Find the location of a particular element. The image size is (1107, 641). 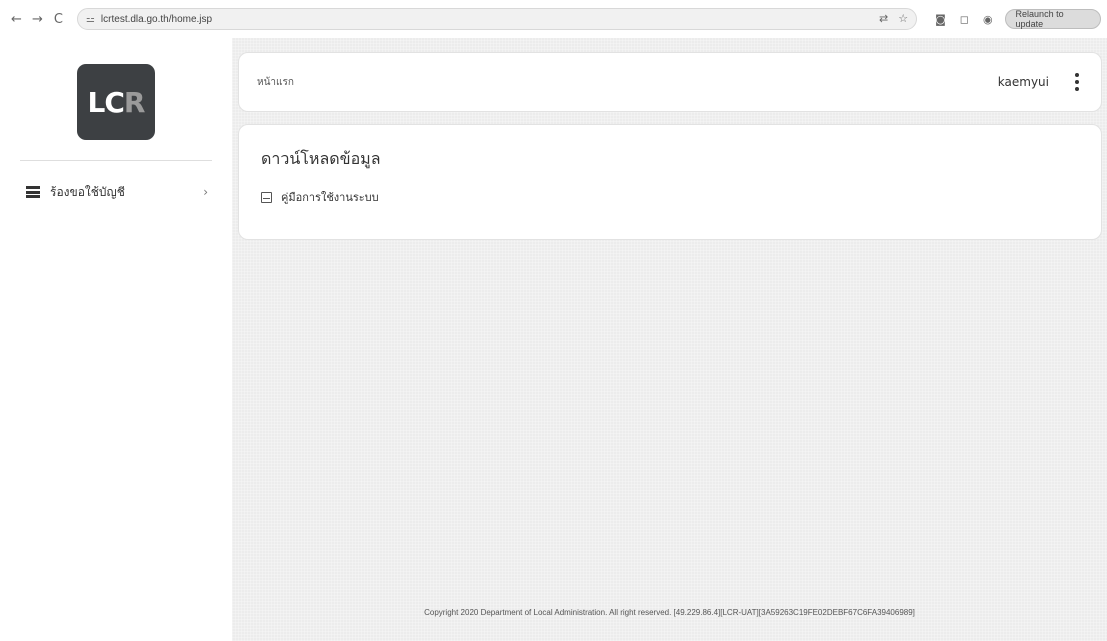

extensions-icon: ◻ is located at coordinates (964, 19).